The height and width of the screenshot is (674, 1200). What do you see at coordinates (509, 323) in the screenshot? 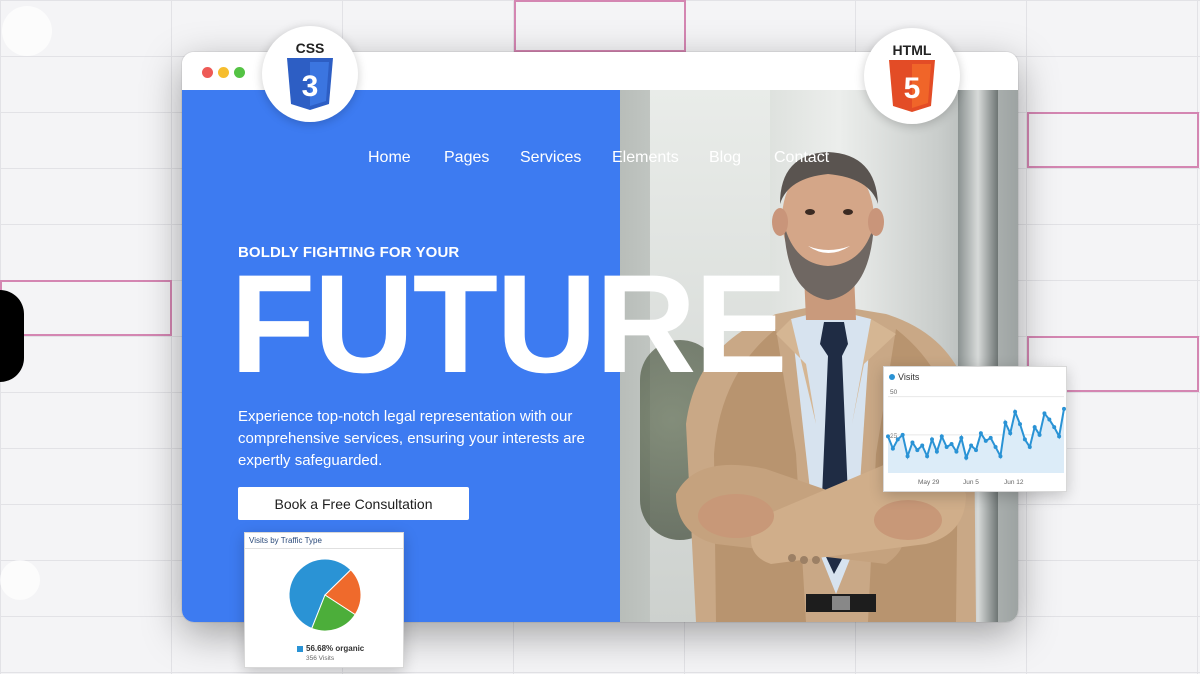
I see `hero-headline: FUTURE` at bounding box center [509, 323].